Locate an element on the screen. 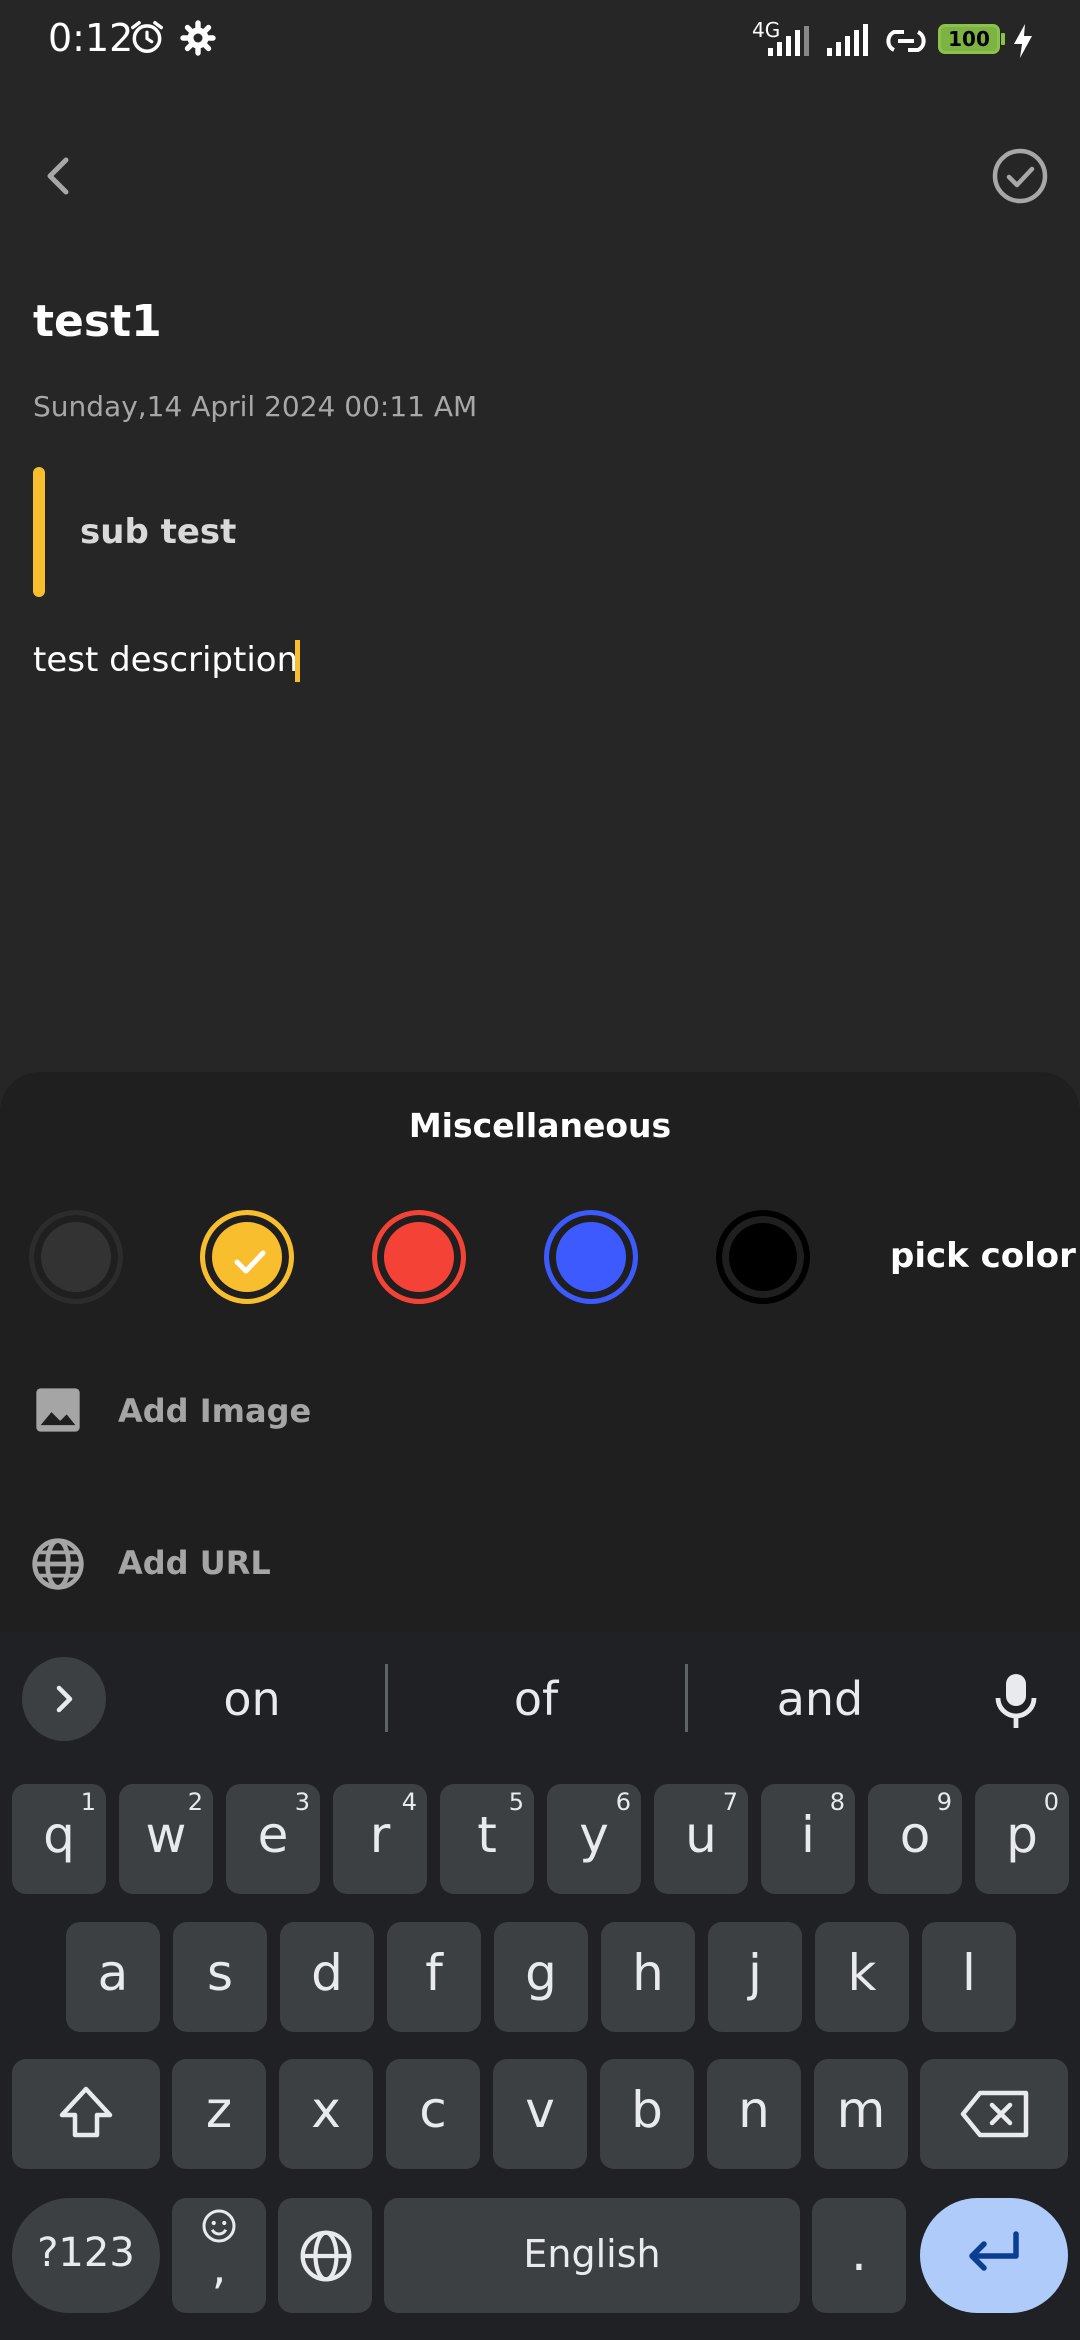 The width and height of the screenshot is (1080, 2340). key-label: g is located at coordinates (541, 1973).